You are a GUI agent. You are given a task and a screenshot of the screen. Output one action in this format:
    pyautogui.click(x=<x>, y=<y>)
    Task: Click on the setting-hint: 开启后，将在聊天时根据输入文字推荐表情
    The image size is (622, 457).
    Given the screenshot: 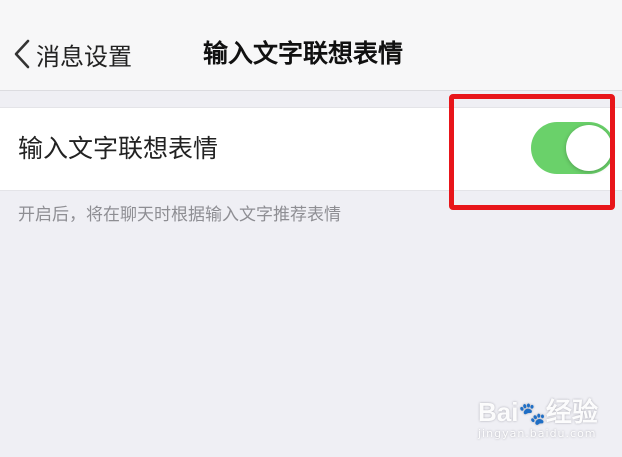 What is the action you would take?
    pyautogui.click(x=179, y=215)
    